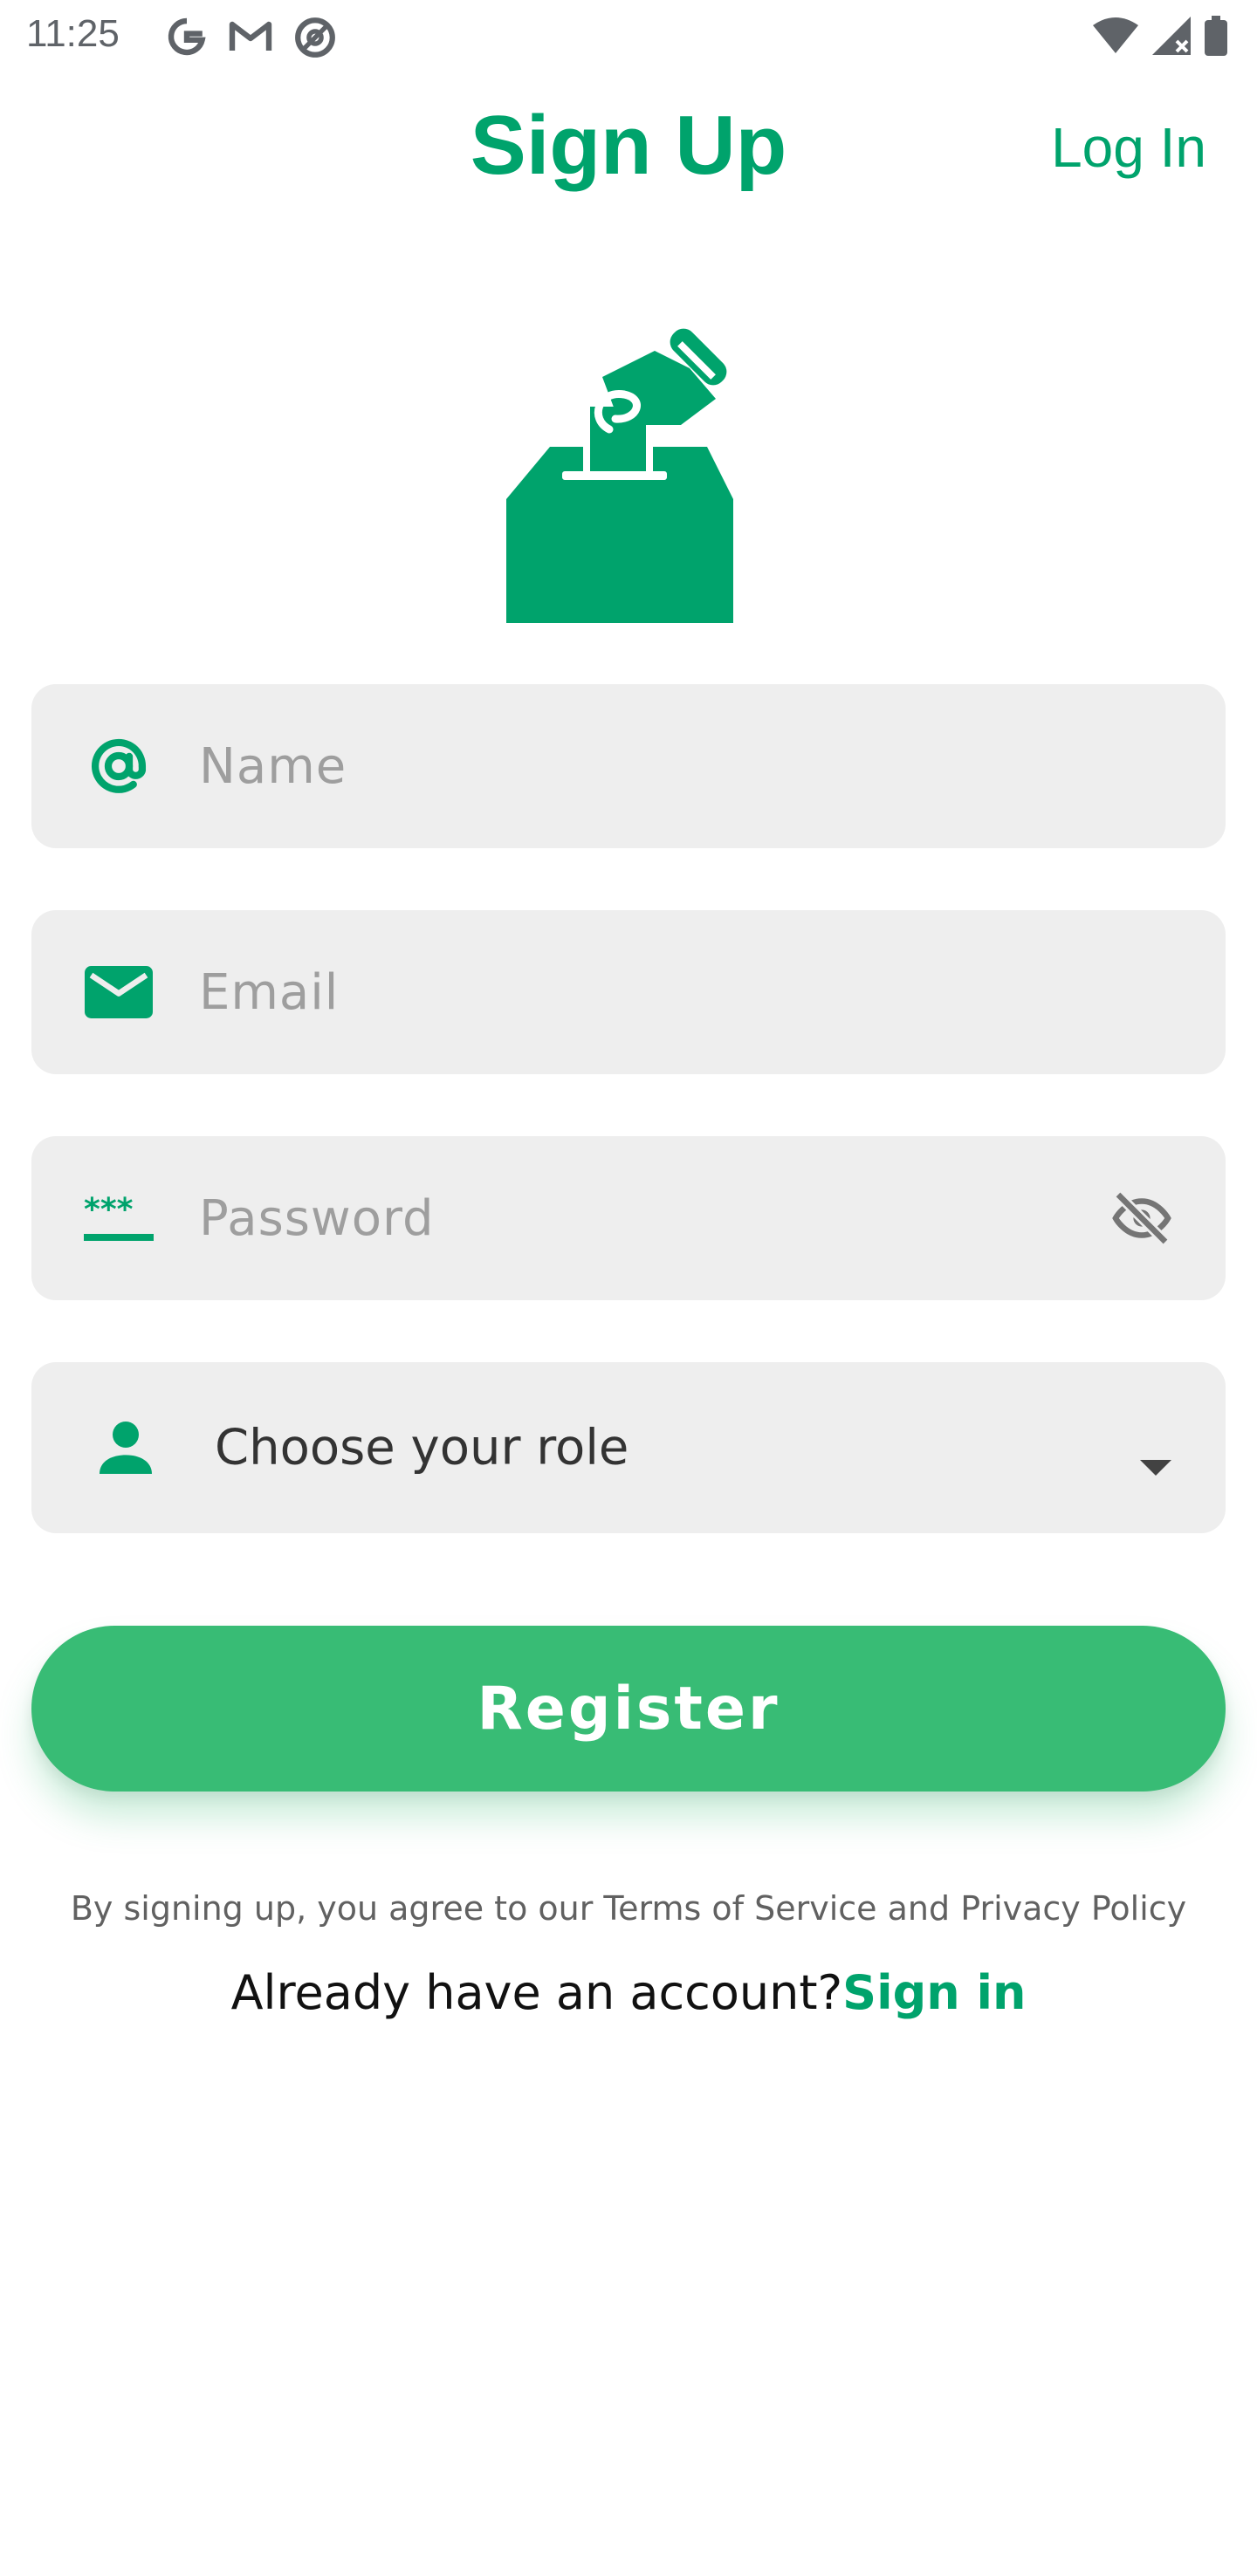 This screenshot has height=2576, width=1257. What do you see at coordinates (187, 37) in the screenshot?
I see `google-icon` at bounding box center [187, 37].